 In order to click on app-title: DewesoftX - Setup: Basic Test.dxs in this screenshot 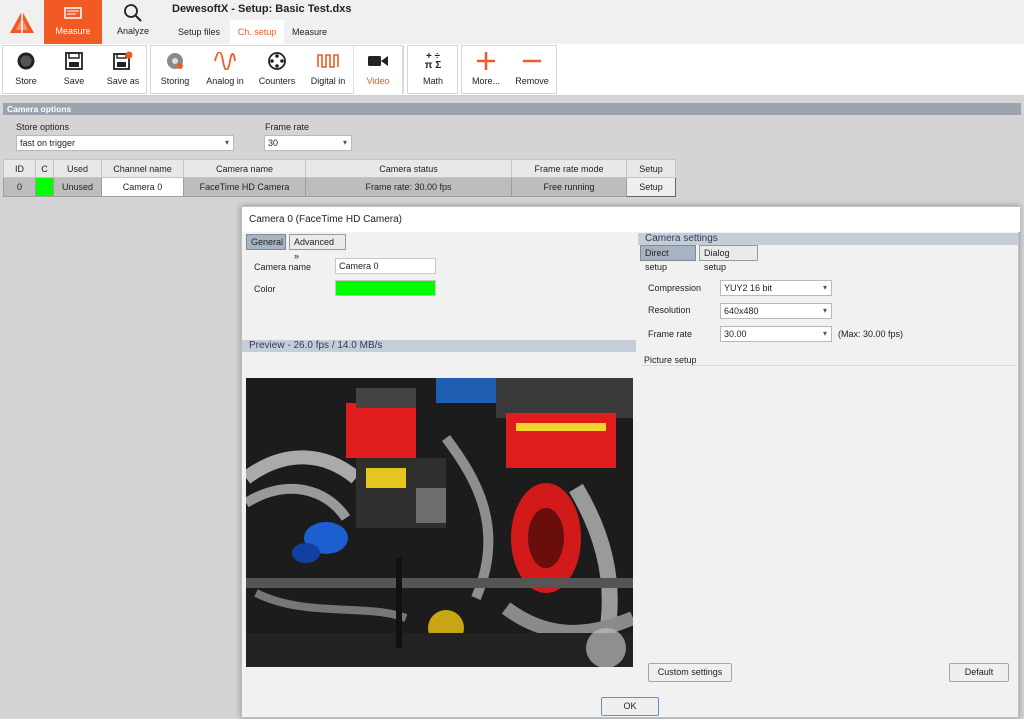, I will do `click(262, 9)`.